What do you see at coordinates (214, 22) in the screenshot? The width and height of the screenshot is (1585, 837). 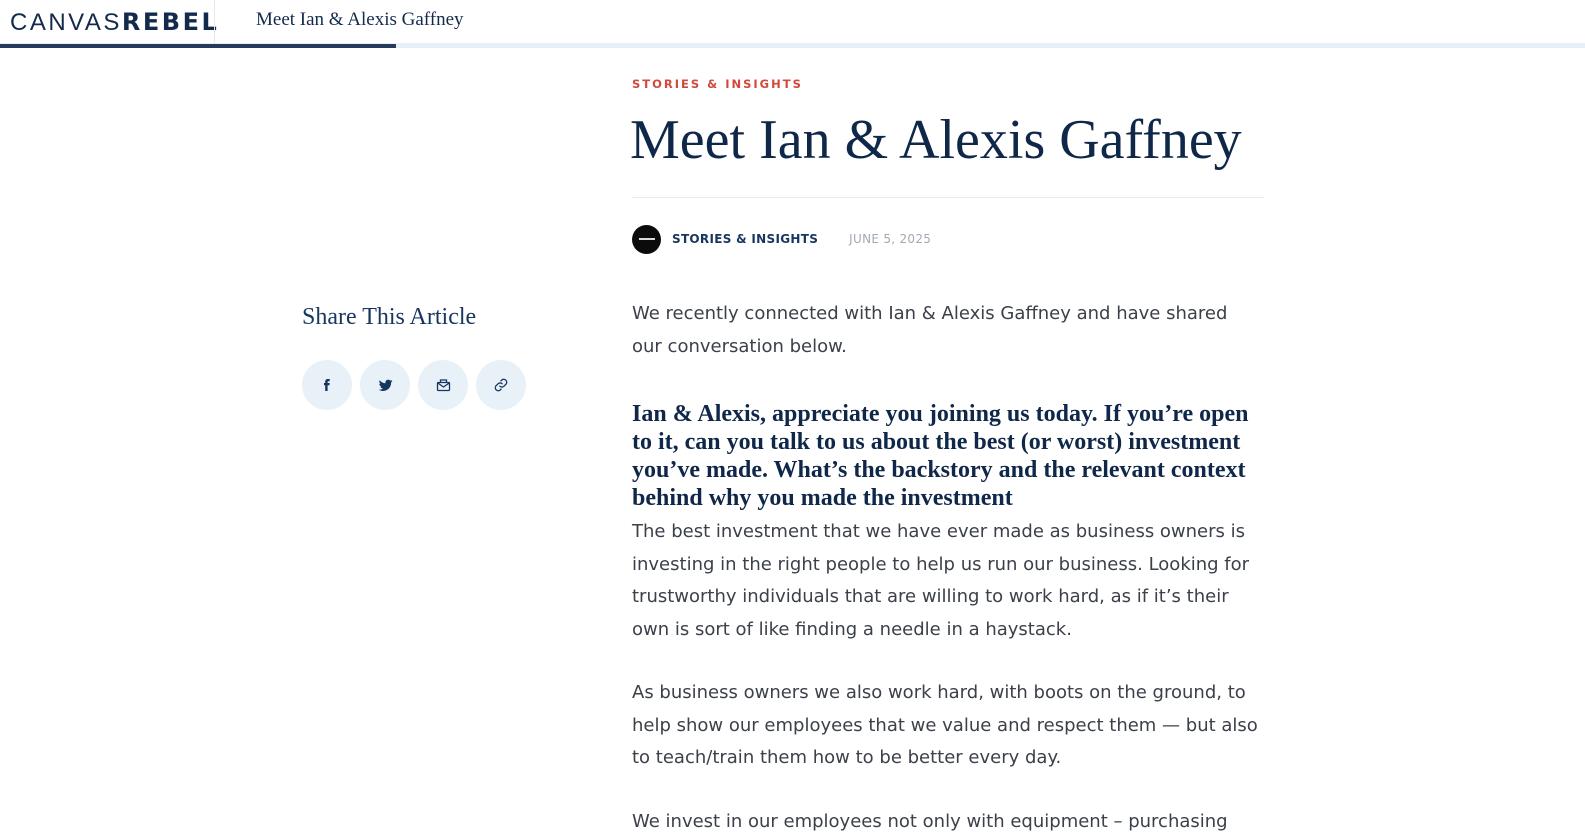 I see `header-divider` at bounding box center [214, 22].